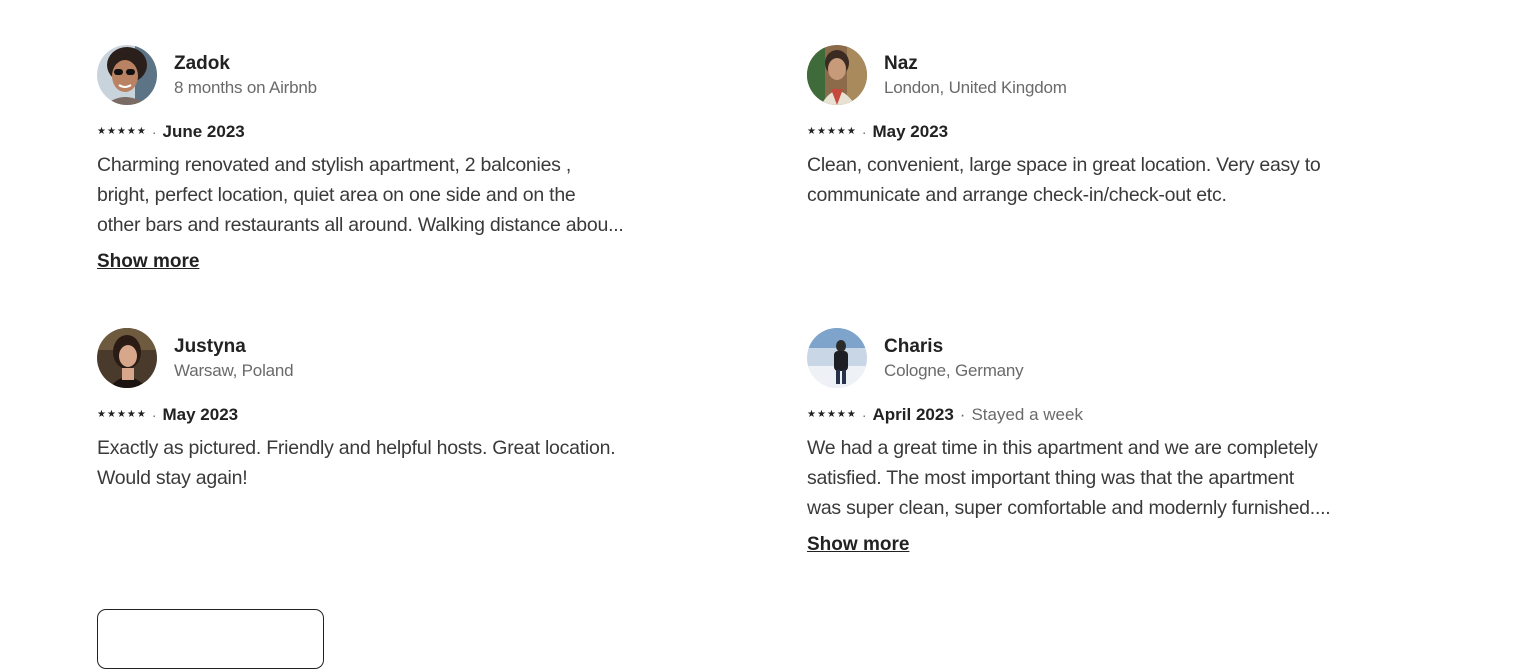  What do you see at coordinates (203, 131) in the screenshot?
I see `review-date: June 2023` at bounding box center [203, 131].